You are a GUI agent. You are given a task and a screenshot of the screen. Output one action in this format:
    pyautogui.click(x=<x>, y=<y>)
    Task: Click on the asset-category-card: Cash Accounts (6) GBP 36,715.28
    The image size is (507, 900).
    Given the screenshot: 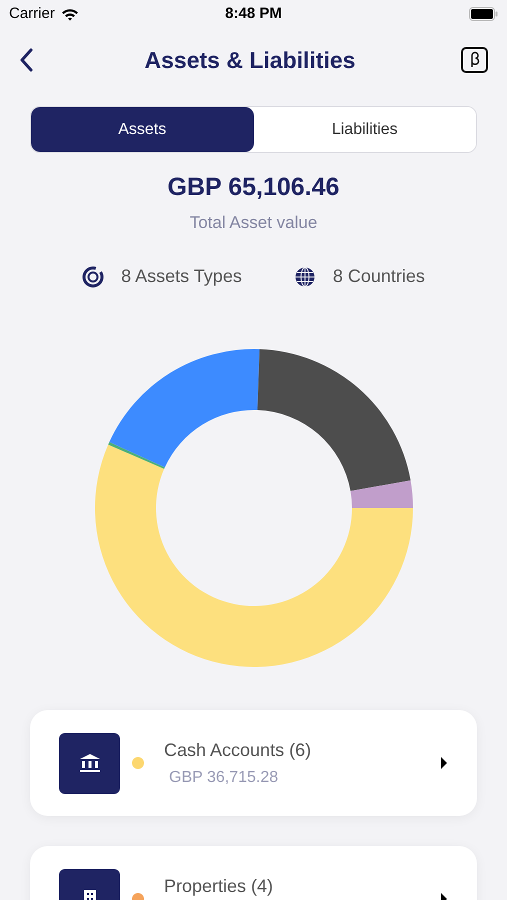 What is the action you would take?
    pyautogui.click(x=253, y=763)
    